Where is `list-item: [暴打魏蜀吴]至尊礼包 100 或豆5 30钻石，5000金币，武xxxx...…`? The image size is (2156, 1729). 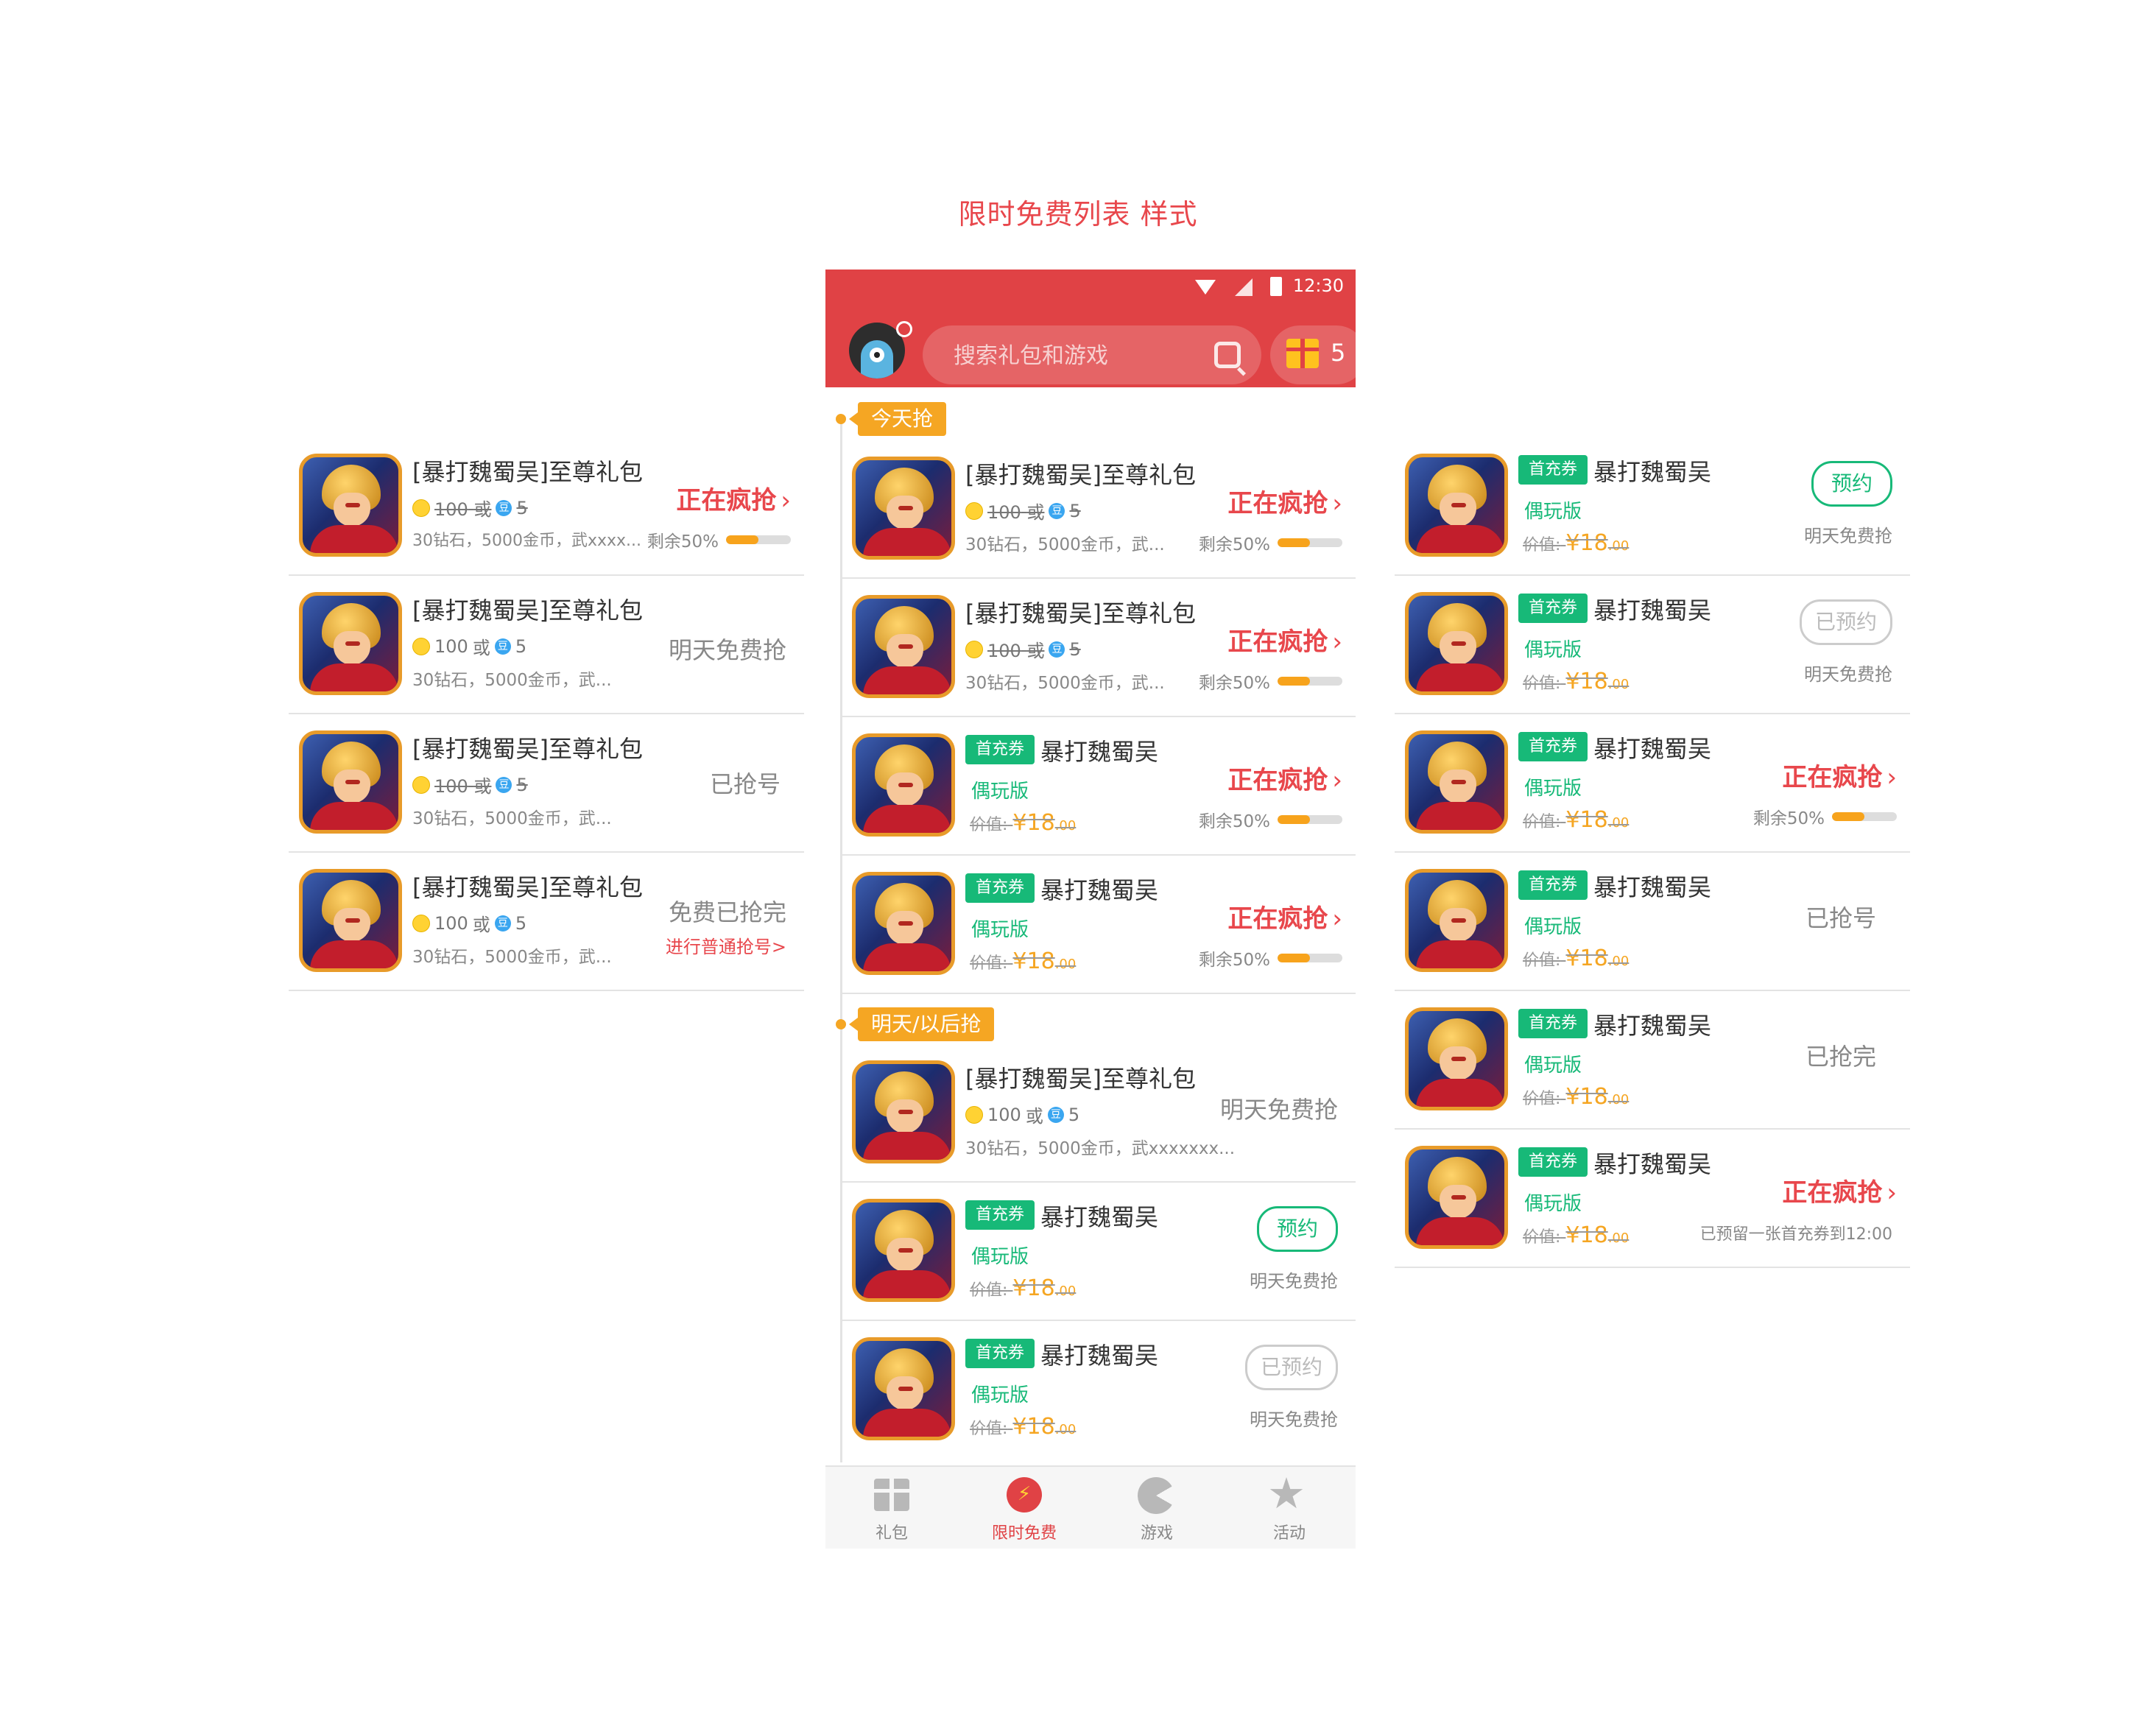 list-item: [暴打魏蜀吴]至尊礼包 100 或豆5 30钻石，5000金币，武xxxx...… is located at coordinates (546, 507).